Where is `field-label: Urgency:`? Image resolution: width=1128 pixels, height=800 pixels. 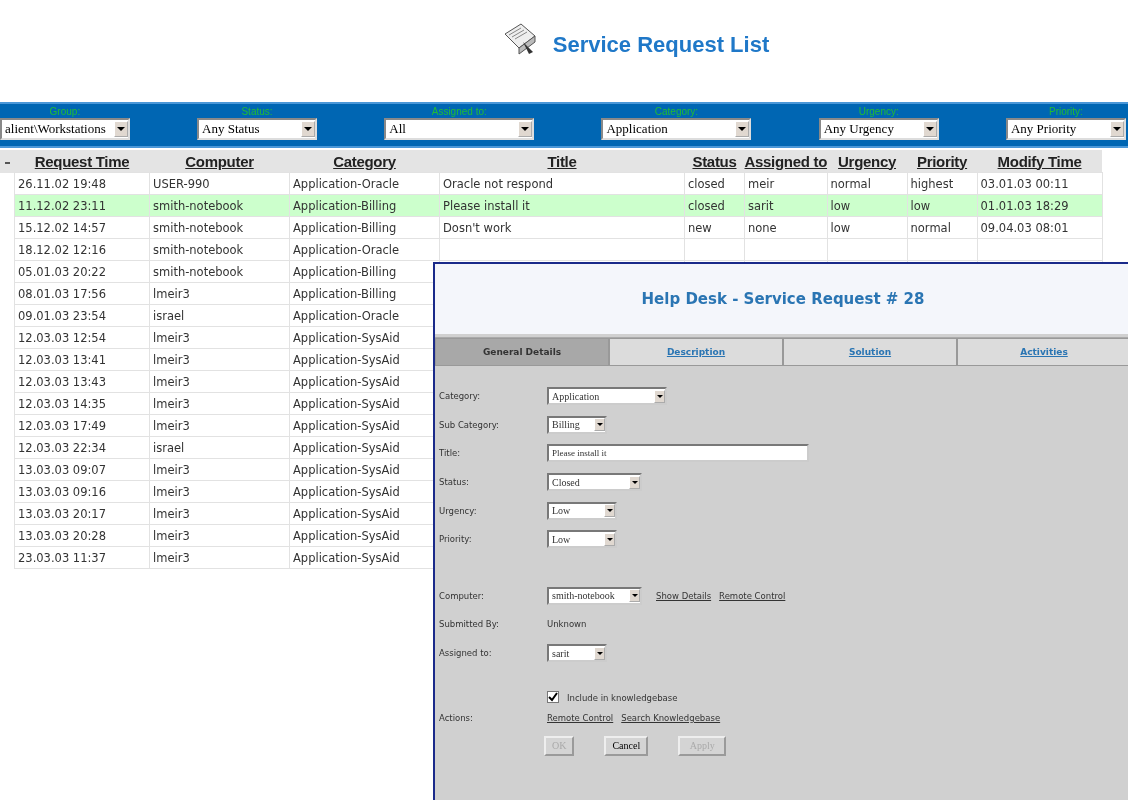
field-label: Urgency: is located at coordinates (458, 510).